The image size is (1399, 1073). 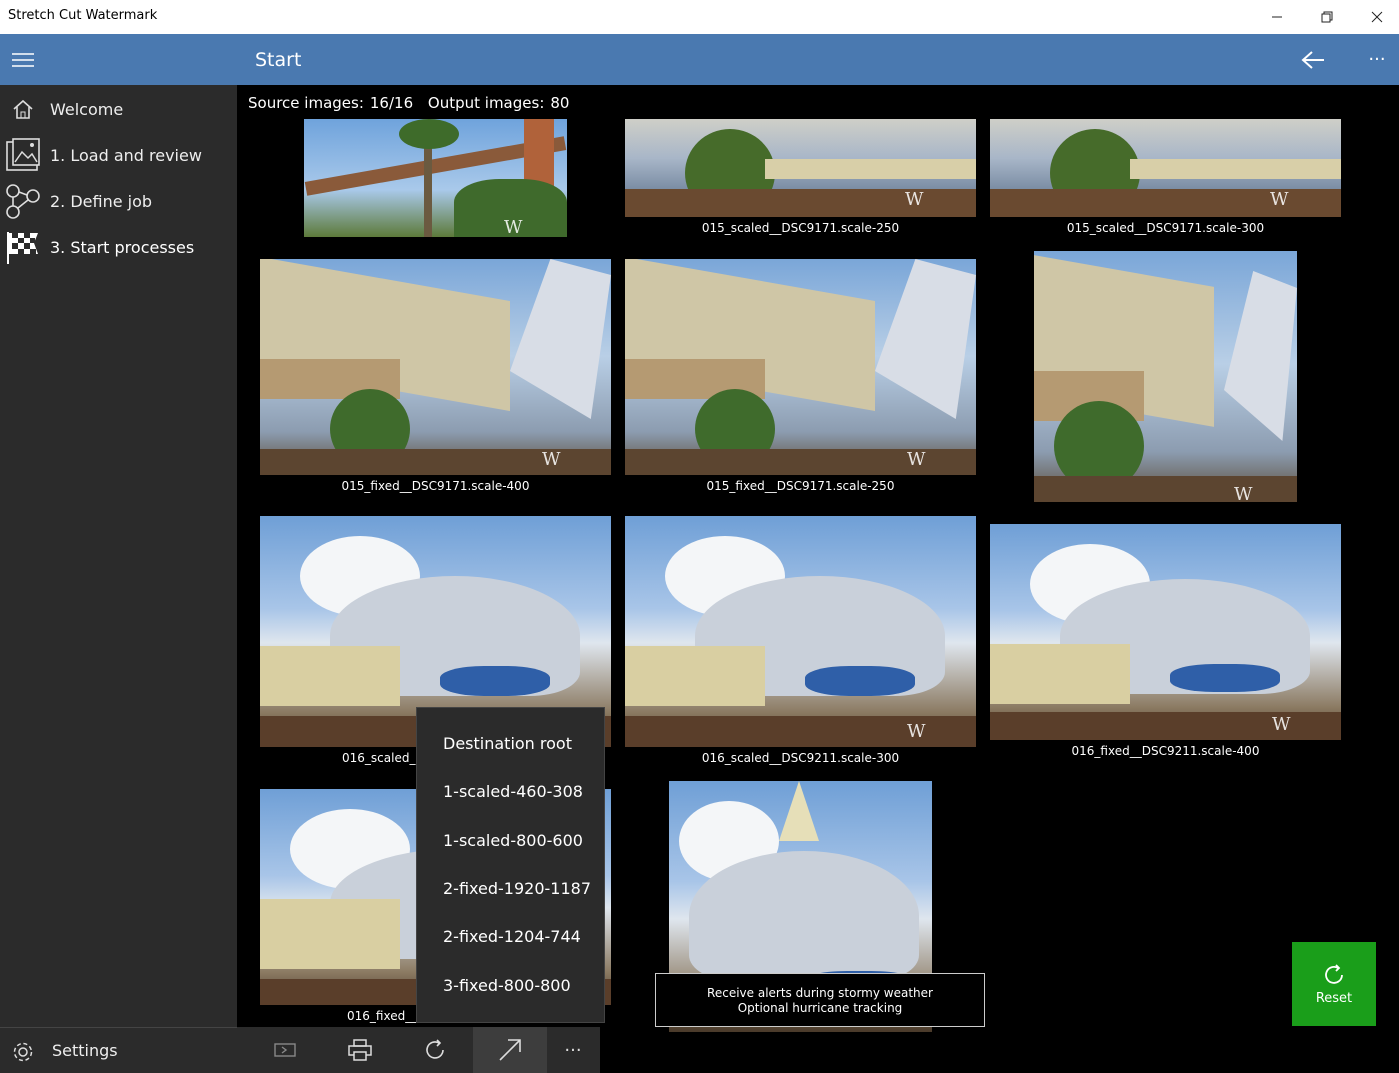 What do you see at coordinates (23, 201) in the screenshot?
I see `nodes-icon` at bounding box center [23, 201].